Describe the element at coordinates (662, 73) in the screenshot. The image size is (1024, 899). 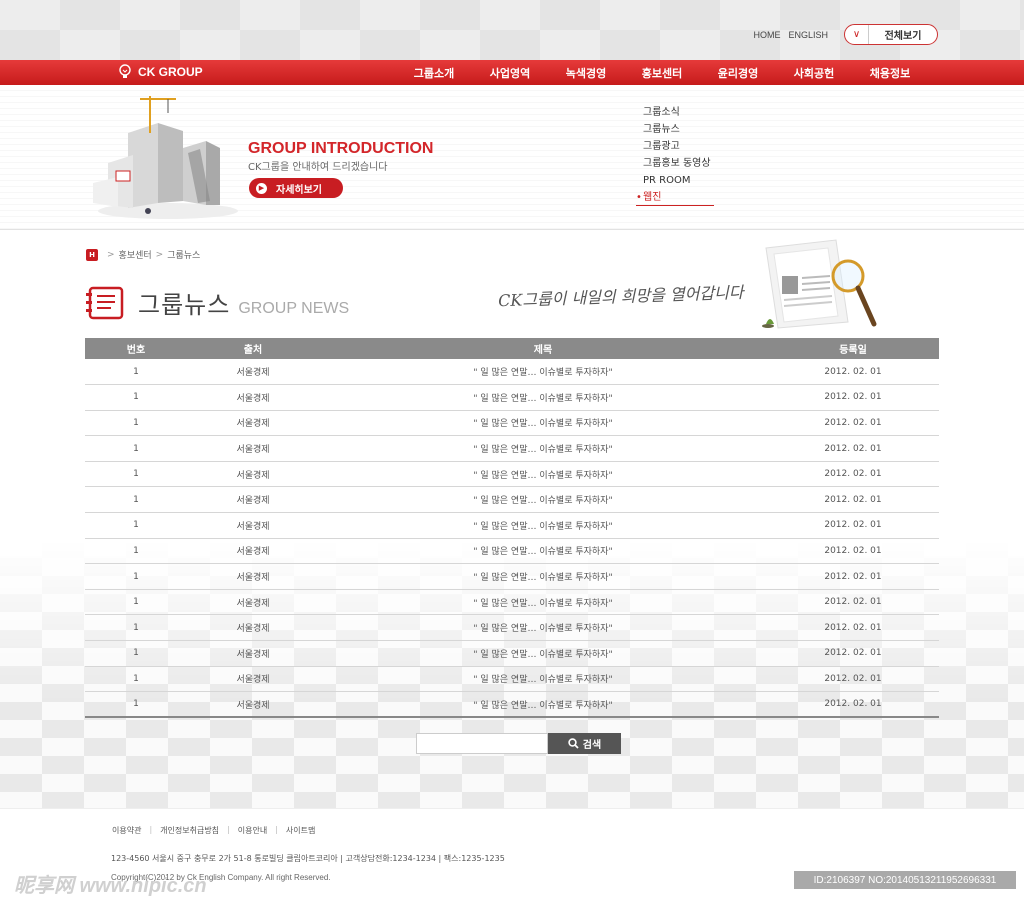
I see `nav-item-pr-center: 홍보센터` at that location.